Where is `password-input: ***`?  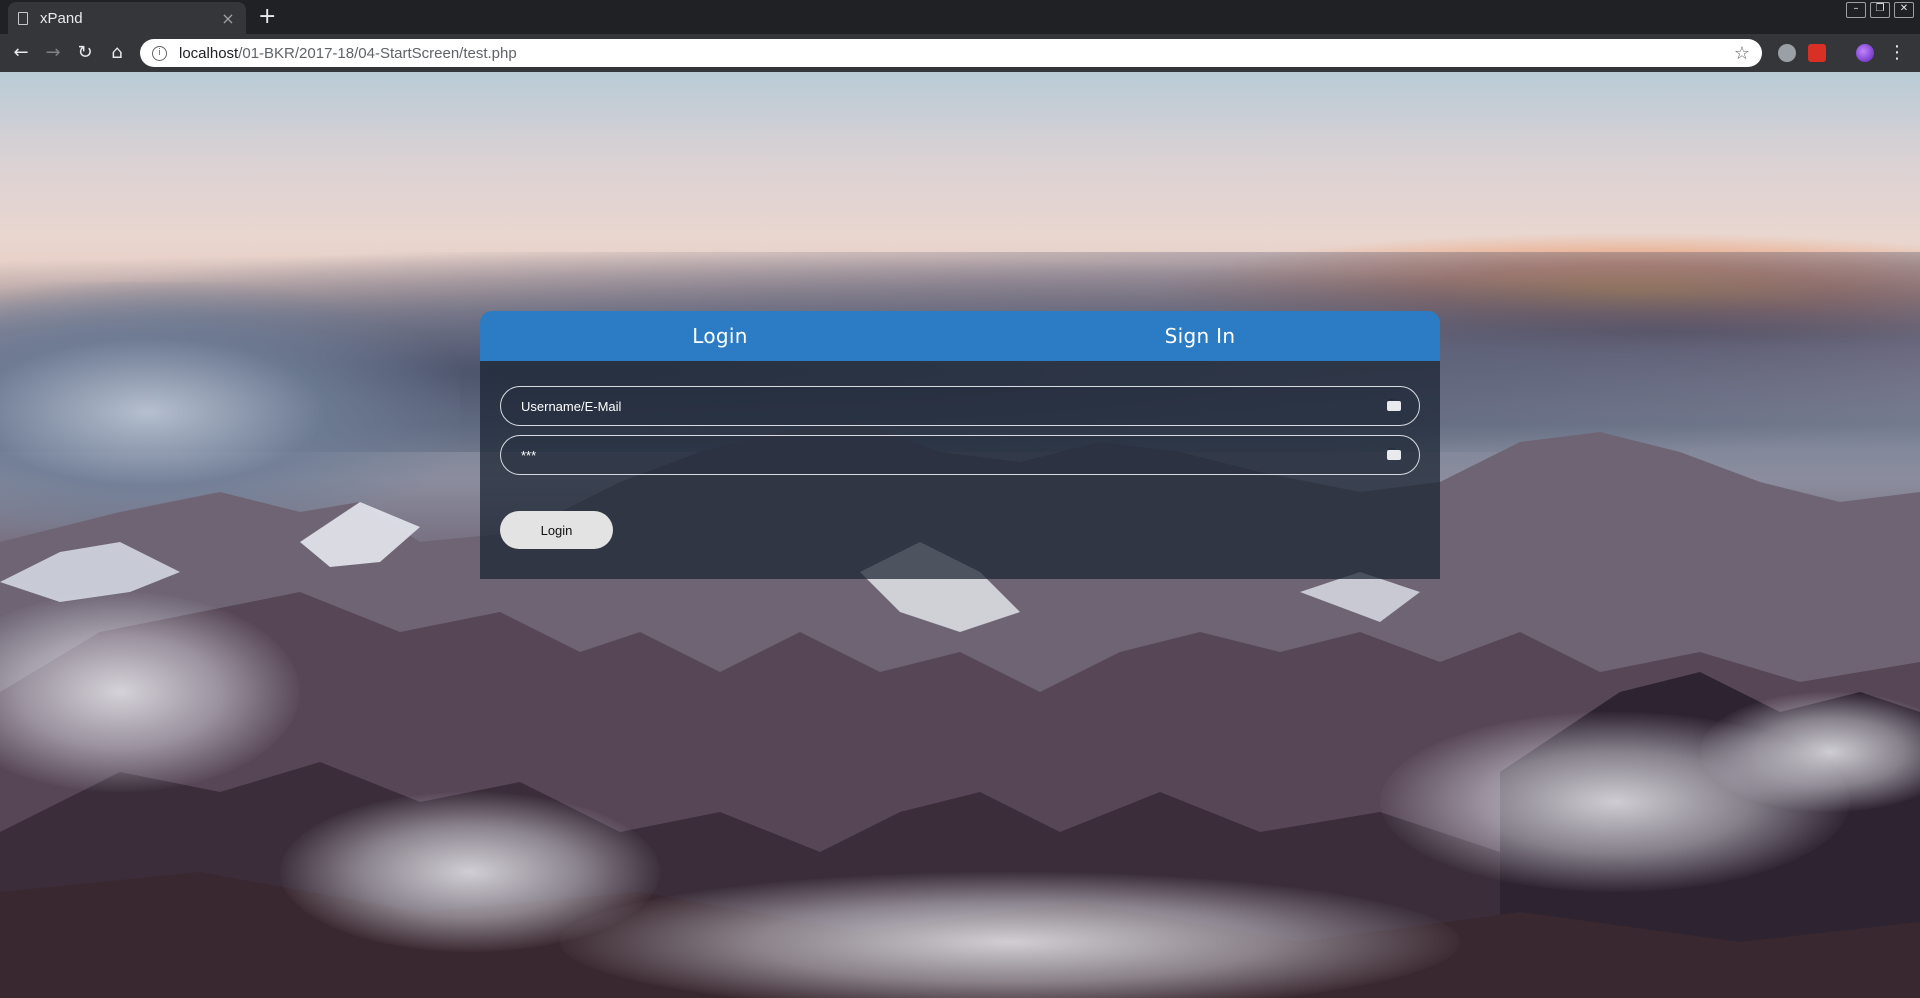
password-input: *** is located at coordinates (954, 455).